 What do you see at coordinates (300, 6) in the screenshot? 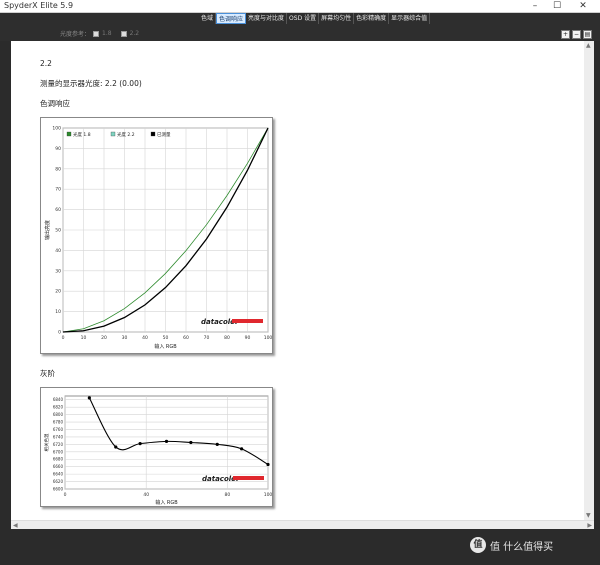
I see `title-bar: SpyderX Elite 5.9 – ☐ ✕` at bounding box center [300, 6].